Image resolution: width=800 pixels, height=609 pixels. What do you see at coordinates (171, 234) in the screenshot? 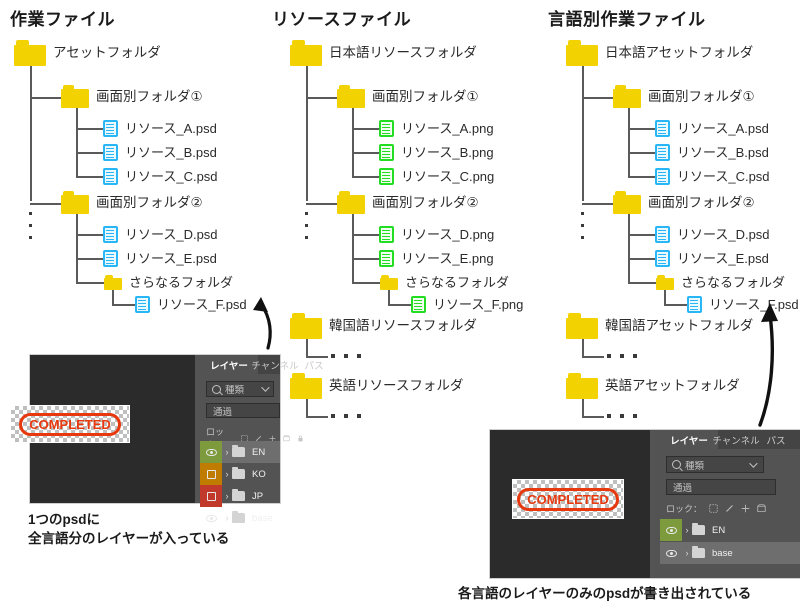
I see `tree-file-label: リソース_D.psd` at bounding box center [171, 234].